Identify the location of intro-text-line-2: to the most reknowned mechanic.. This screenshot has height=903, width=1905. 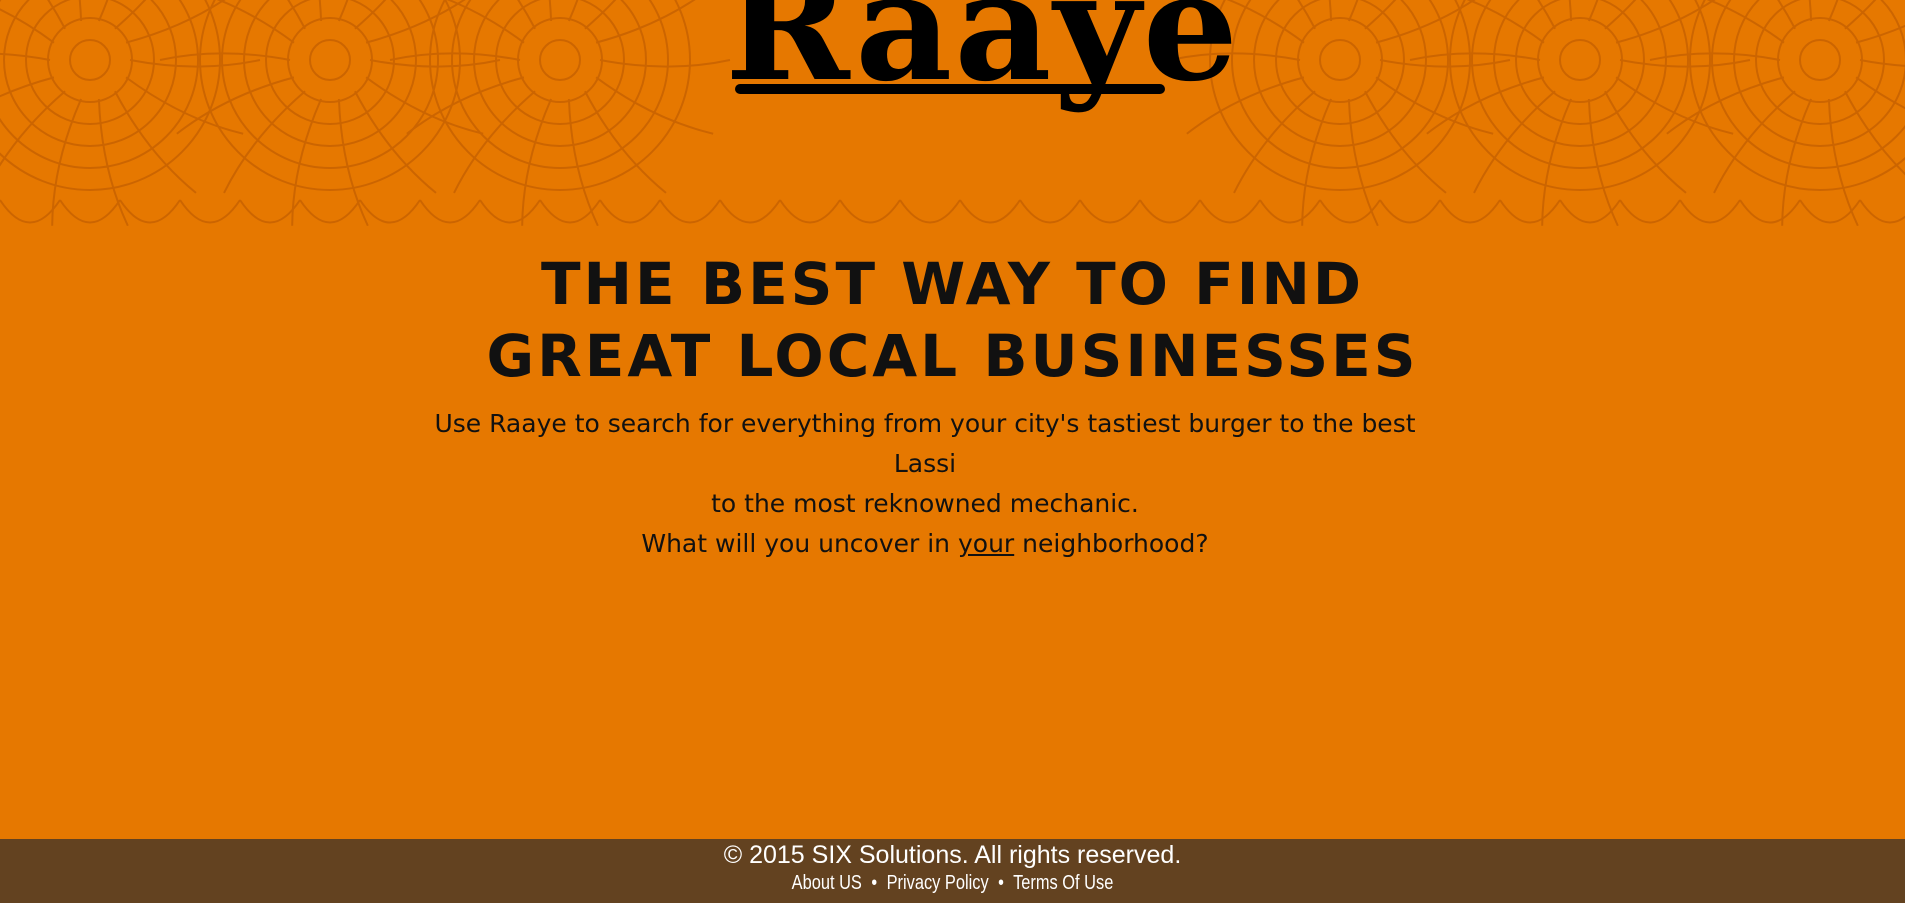
(925, 503).